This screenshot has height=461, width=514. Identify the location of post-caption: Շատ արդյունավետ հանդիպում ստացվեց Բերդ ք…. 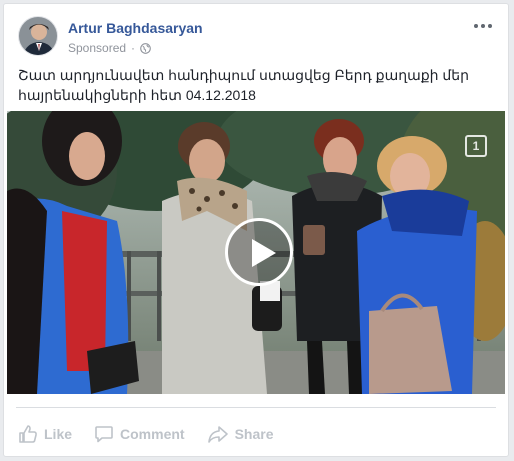
(244, 85).